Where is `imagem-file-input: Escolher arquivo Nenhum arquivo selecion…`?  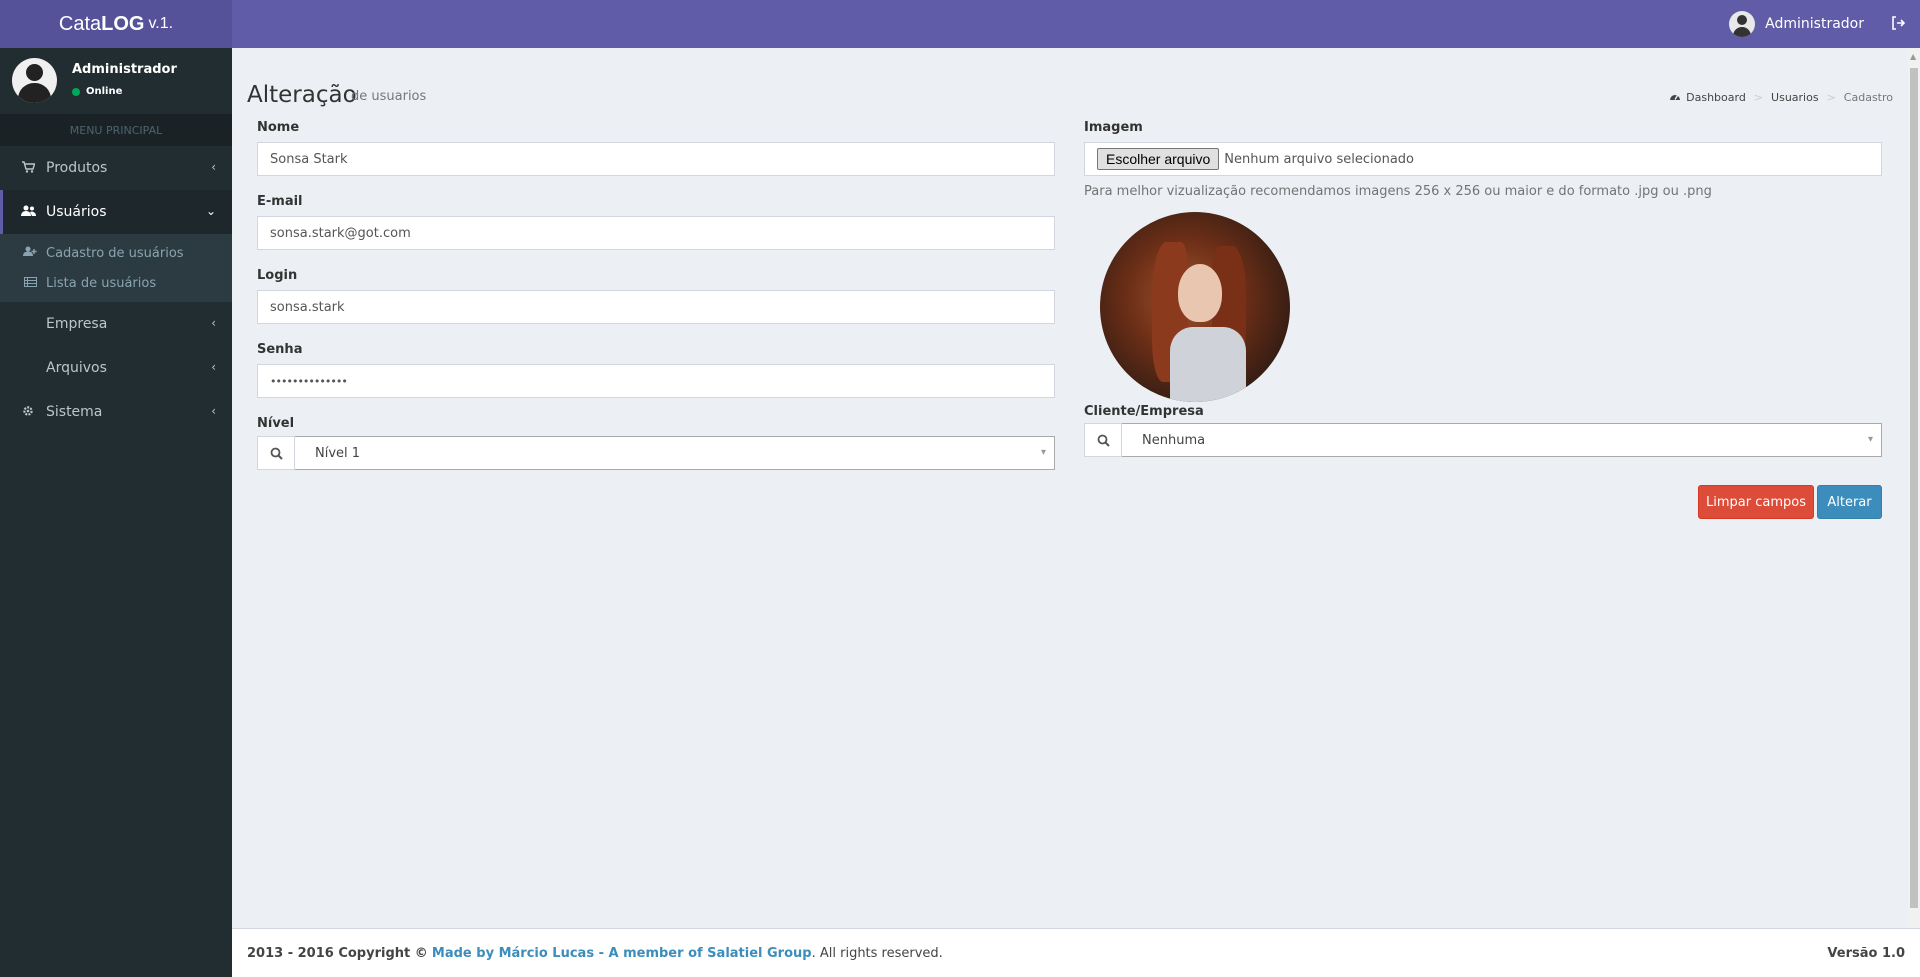
imagem-file-input: Escolher arquivo Nenhum arquivo selecion… is located at coordinates (1483, 159).